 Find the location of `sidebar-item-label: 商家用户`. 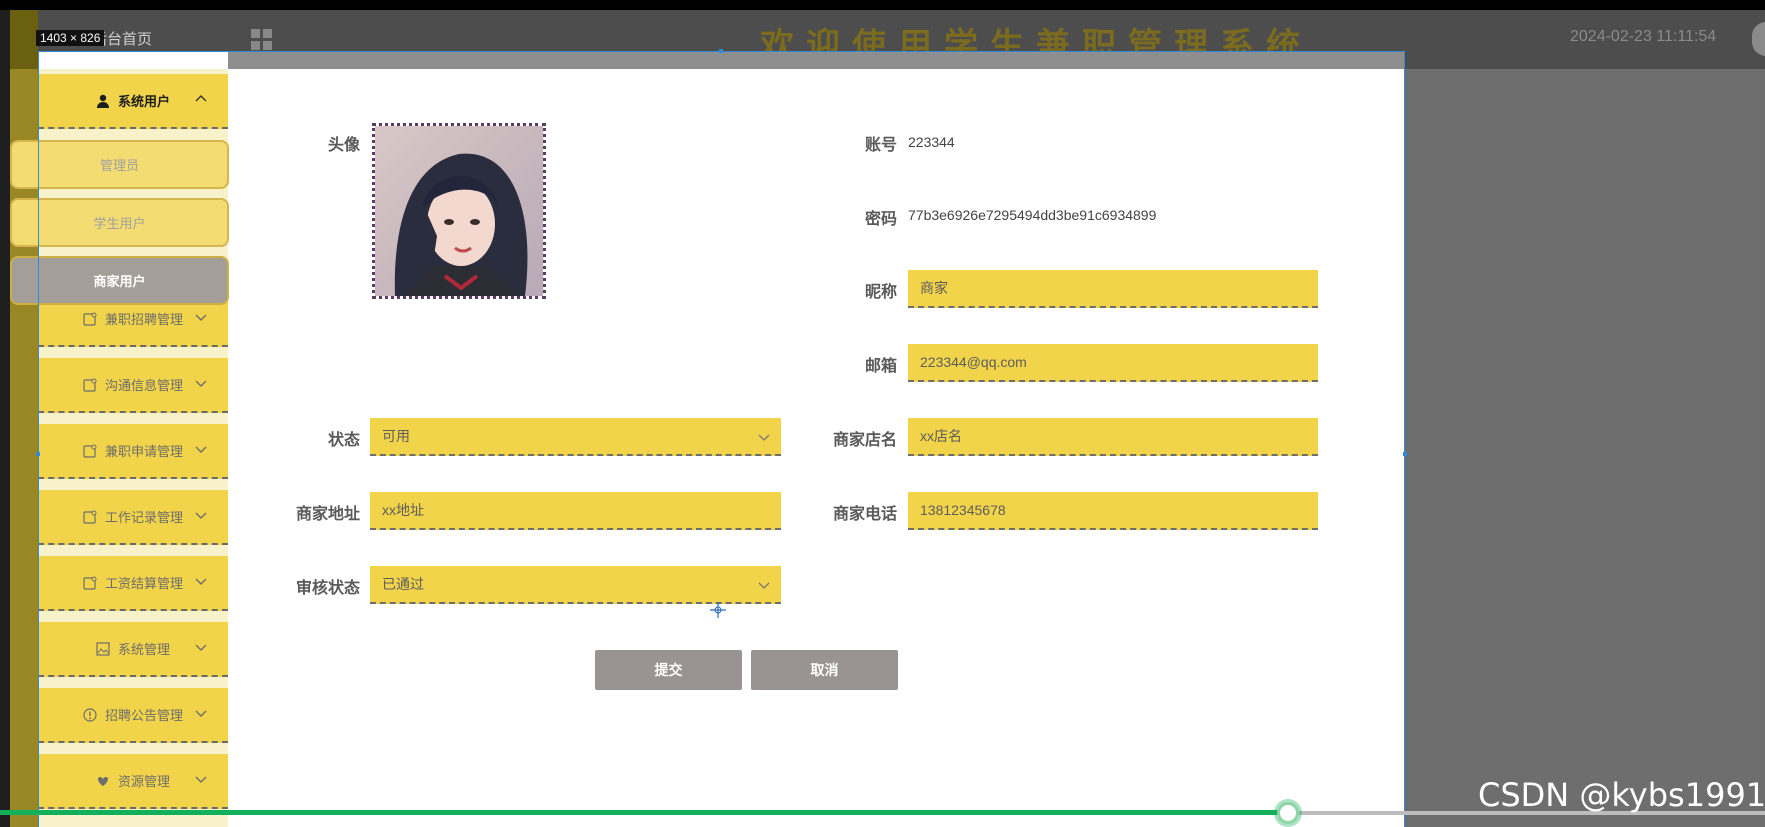

sidebar-item-label: 商家用户 is located at coordinates (119, 282).